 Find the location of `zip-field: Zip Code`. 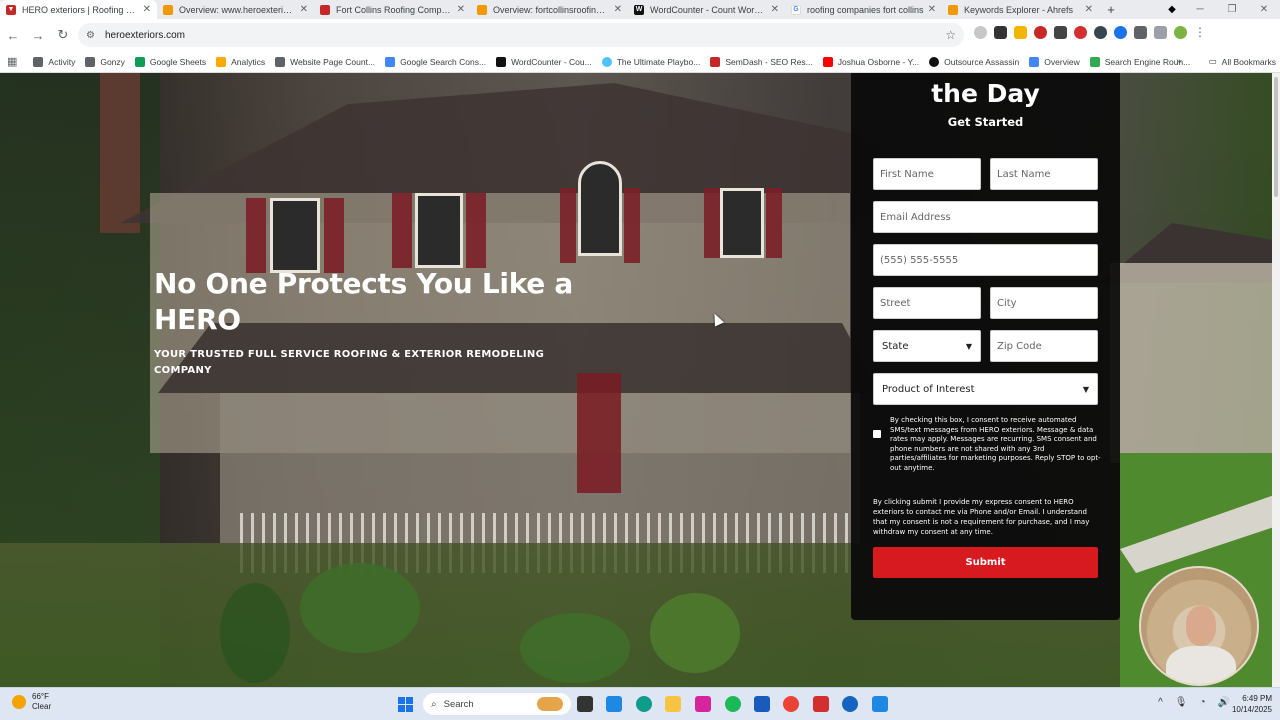

zip-field: Zip Code is located at coordinates (1044, 346).